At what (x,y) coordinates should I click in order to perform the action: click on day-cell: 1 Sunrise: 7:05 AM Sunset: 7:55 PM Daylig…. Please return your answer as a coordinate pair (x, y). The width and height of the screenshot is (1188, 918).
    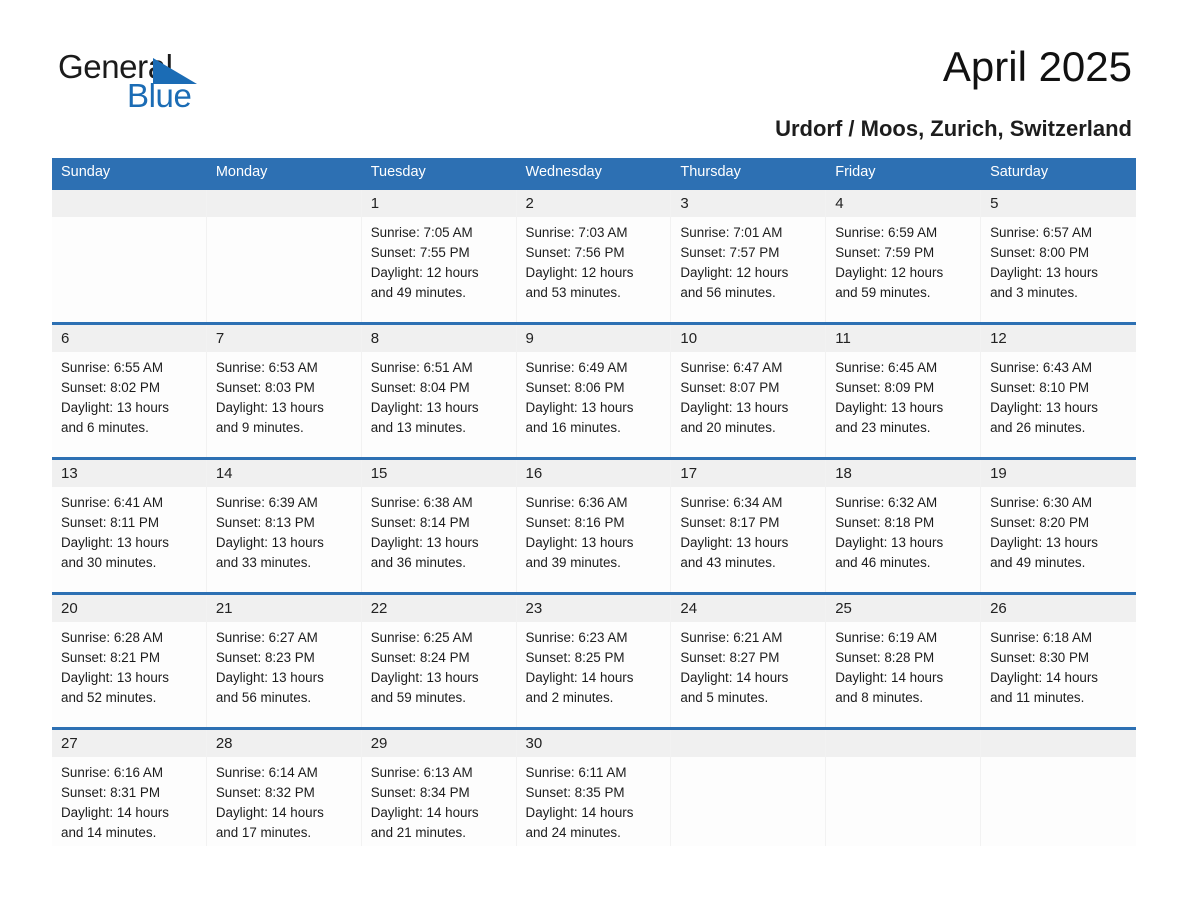
    Looking at the image, I should click on (439, 254).